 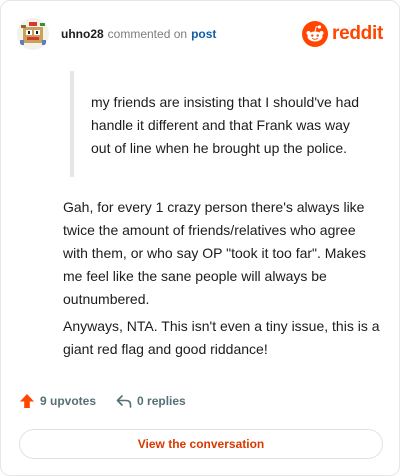 What do you see at coordinates (203, 34) in the screenshot?
I see `post-link: post` at bounding box center [203, 34].